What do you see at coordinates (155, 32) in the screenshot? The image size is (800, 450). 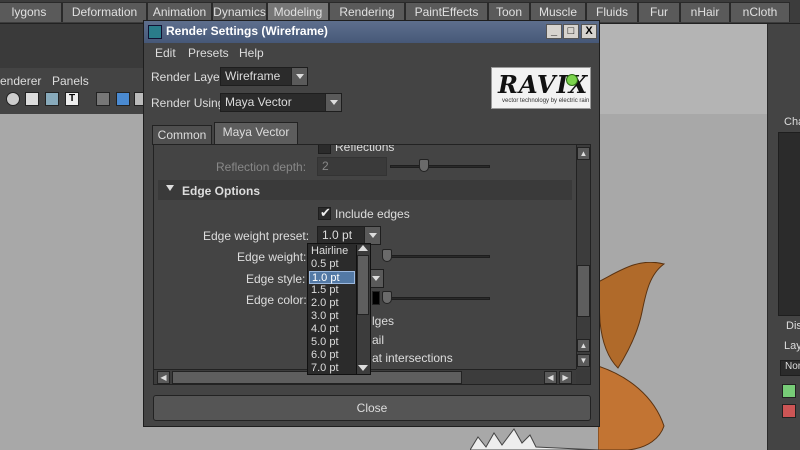 I see `maya-app-icon` at bounding box center [155, 32].